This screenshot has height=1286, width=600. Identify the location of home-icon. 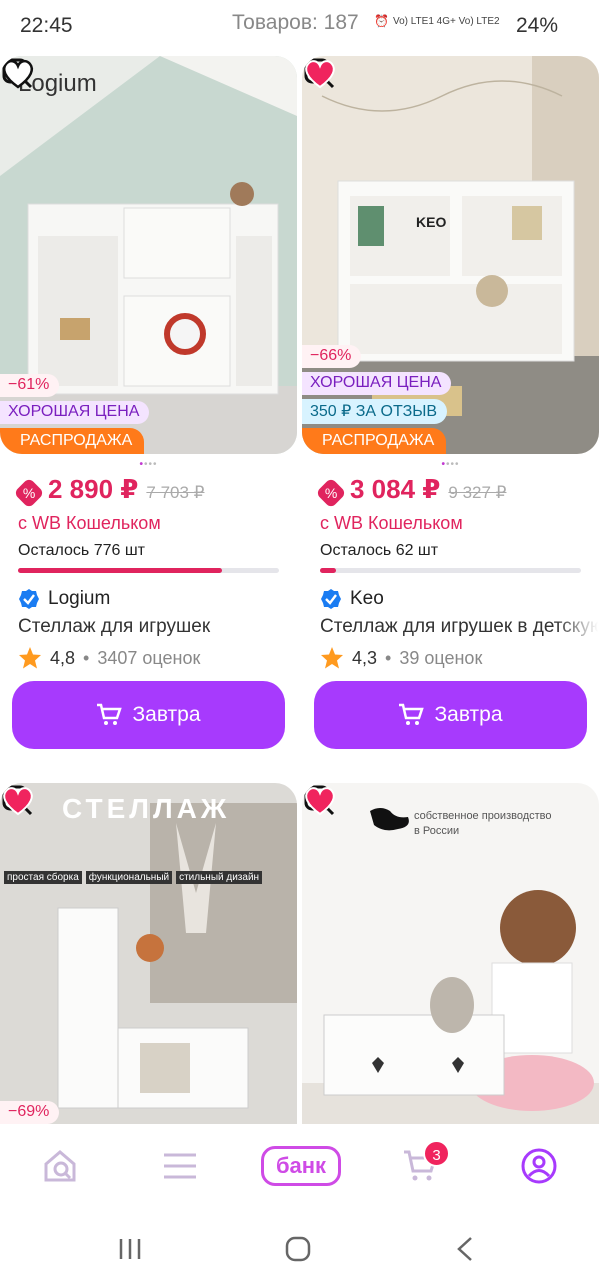
(60, 1166).